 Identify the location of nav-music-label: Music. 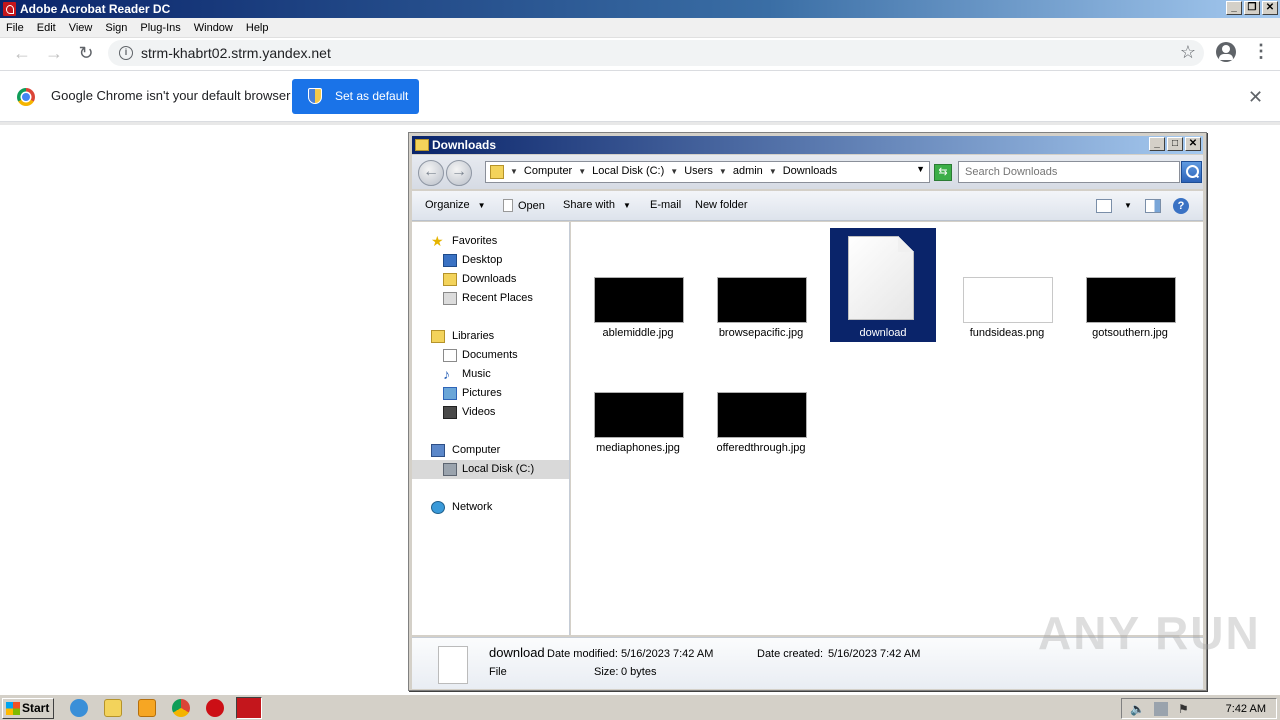
(476, 374).